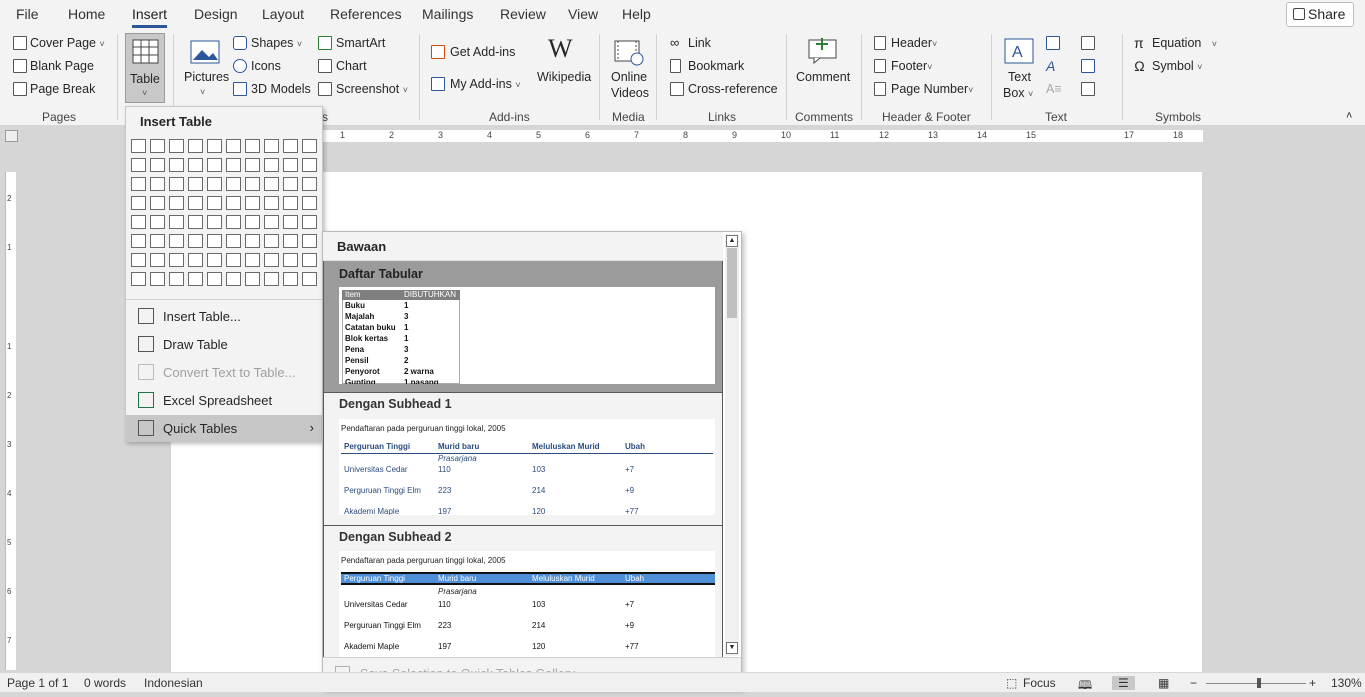 The image size is (1365, 697). What do you see at coordinates (216, 14) in the screenshot?
I see `tab-design: Design` at bounding box center [216, 14].